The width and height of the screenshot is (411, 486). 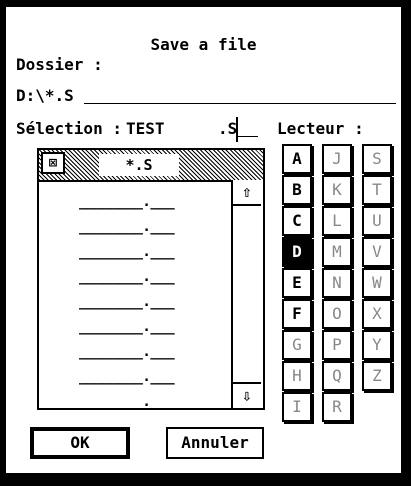 I want to click on drive-button-a: A, so click(x=297, y=159).